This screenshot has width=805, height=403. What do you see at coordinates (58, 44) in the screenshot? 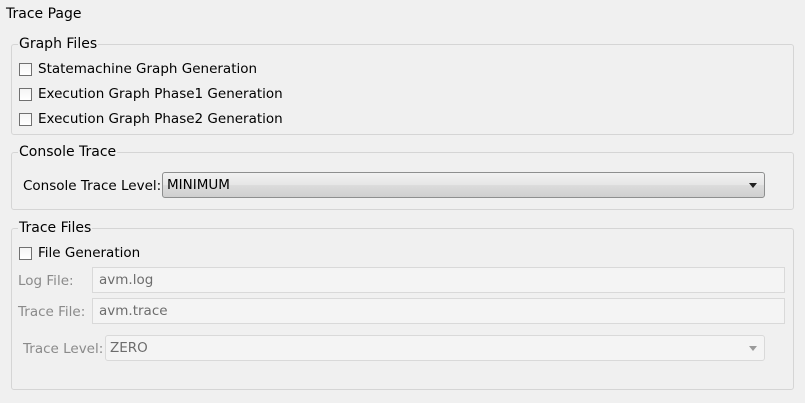
I see `graph-files-title: Graph Files` at bounding box center [58, 44].